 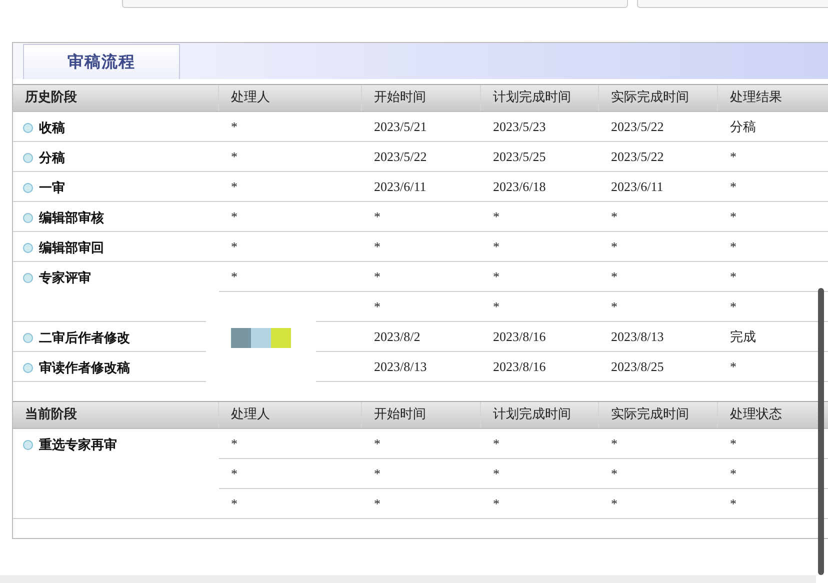 I want to click on column-header: 历史阶段, so click(x=116, y=98).